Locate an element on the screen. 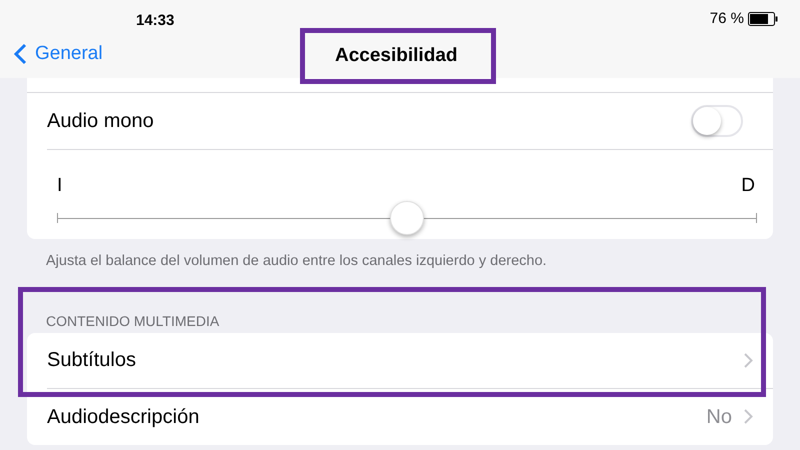  balance-slider is located at coordinates (407, 218).